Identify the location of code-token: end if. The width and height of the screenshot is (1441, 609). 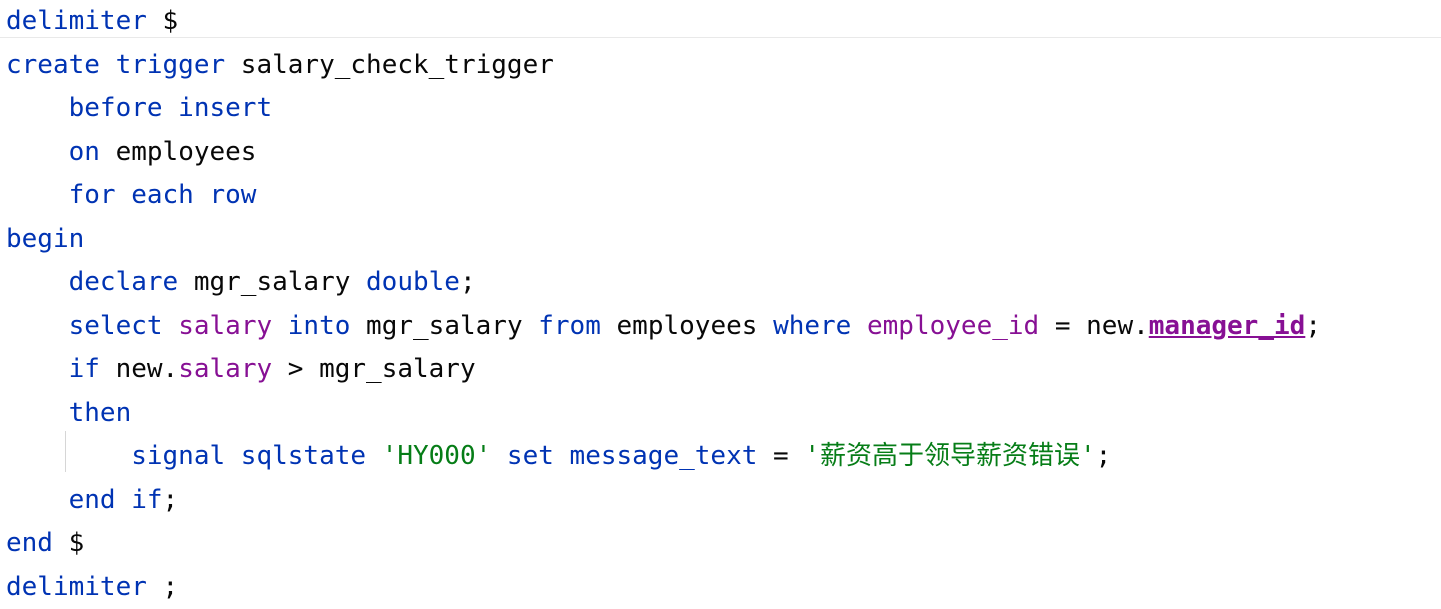
(84, 500).